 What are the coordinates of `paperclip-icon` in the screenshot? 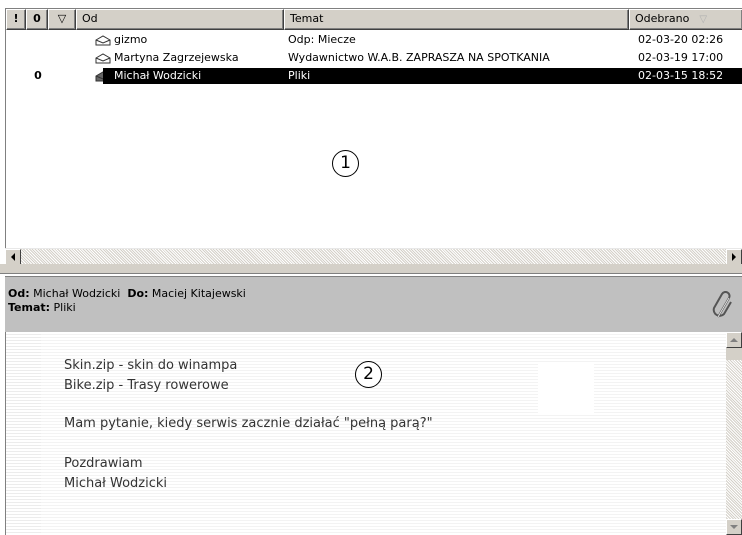 It's located at (723, 307).